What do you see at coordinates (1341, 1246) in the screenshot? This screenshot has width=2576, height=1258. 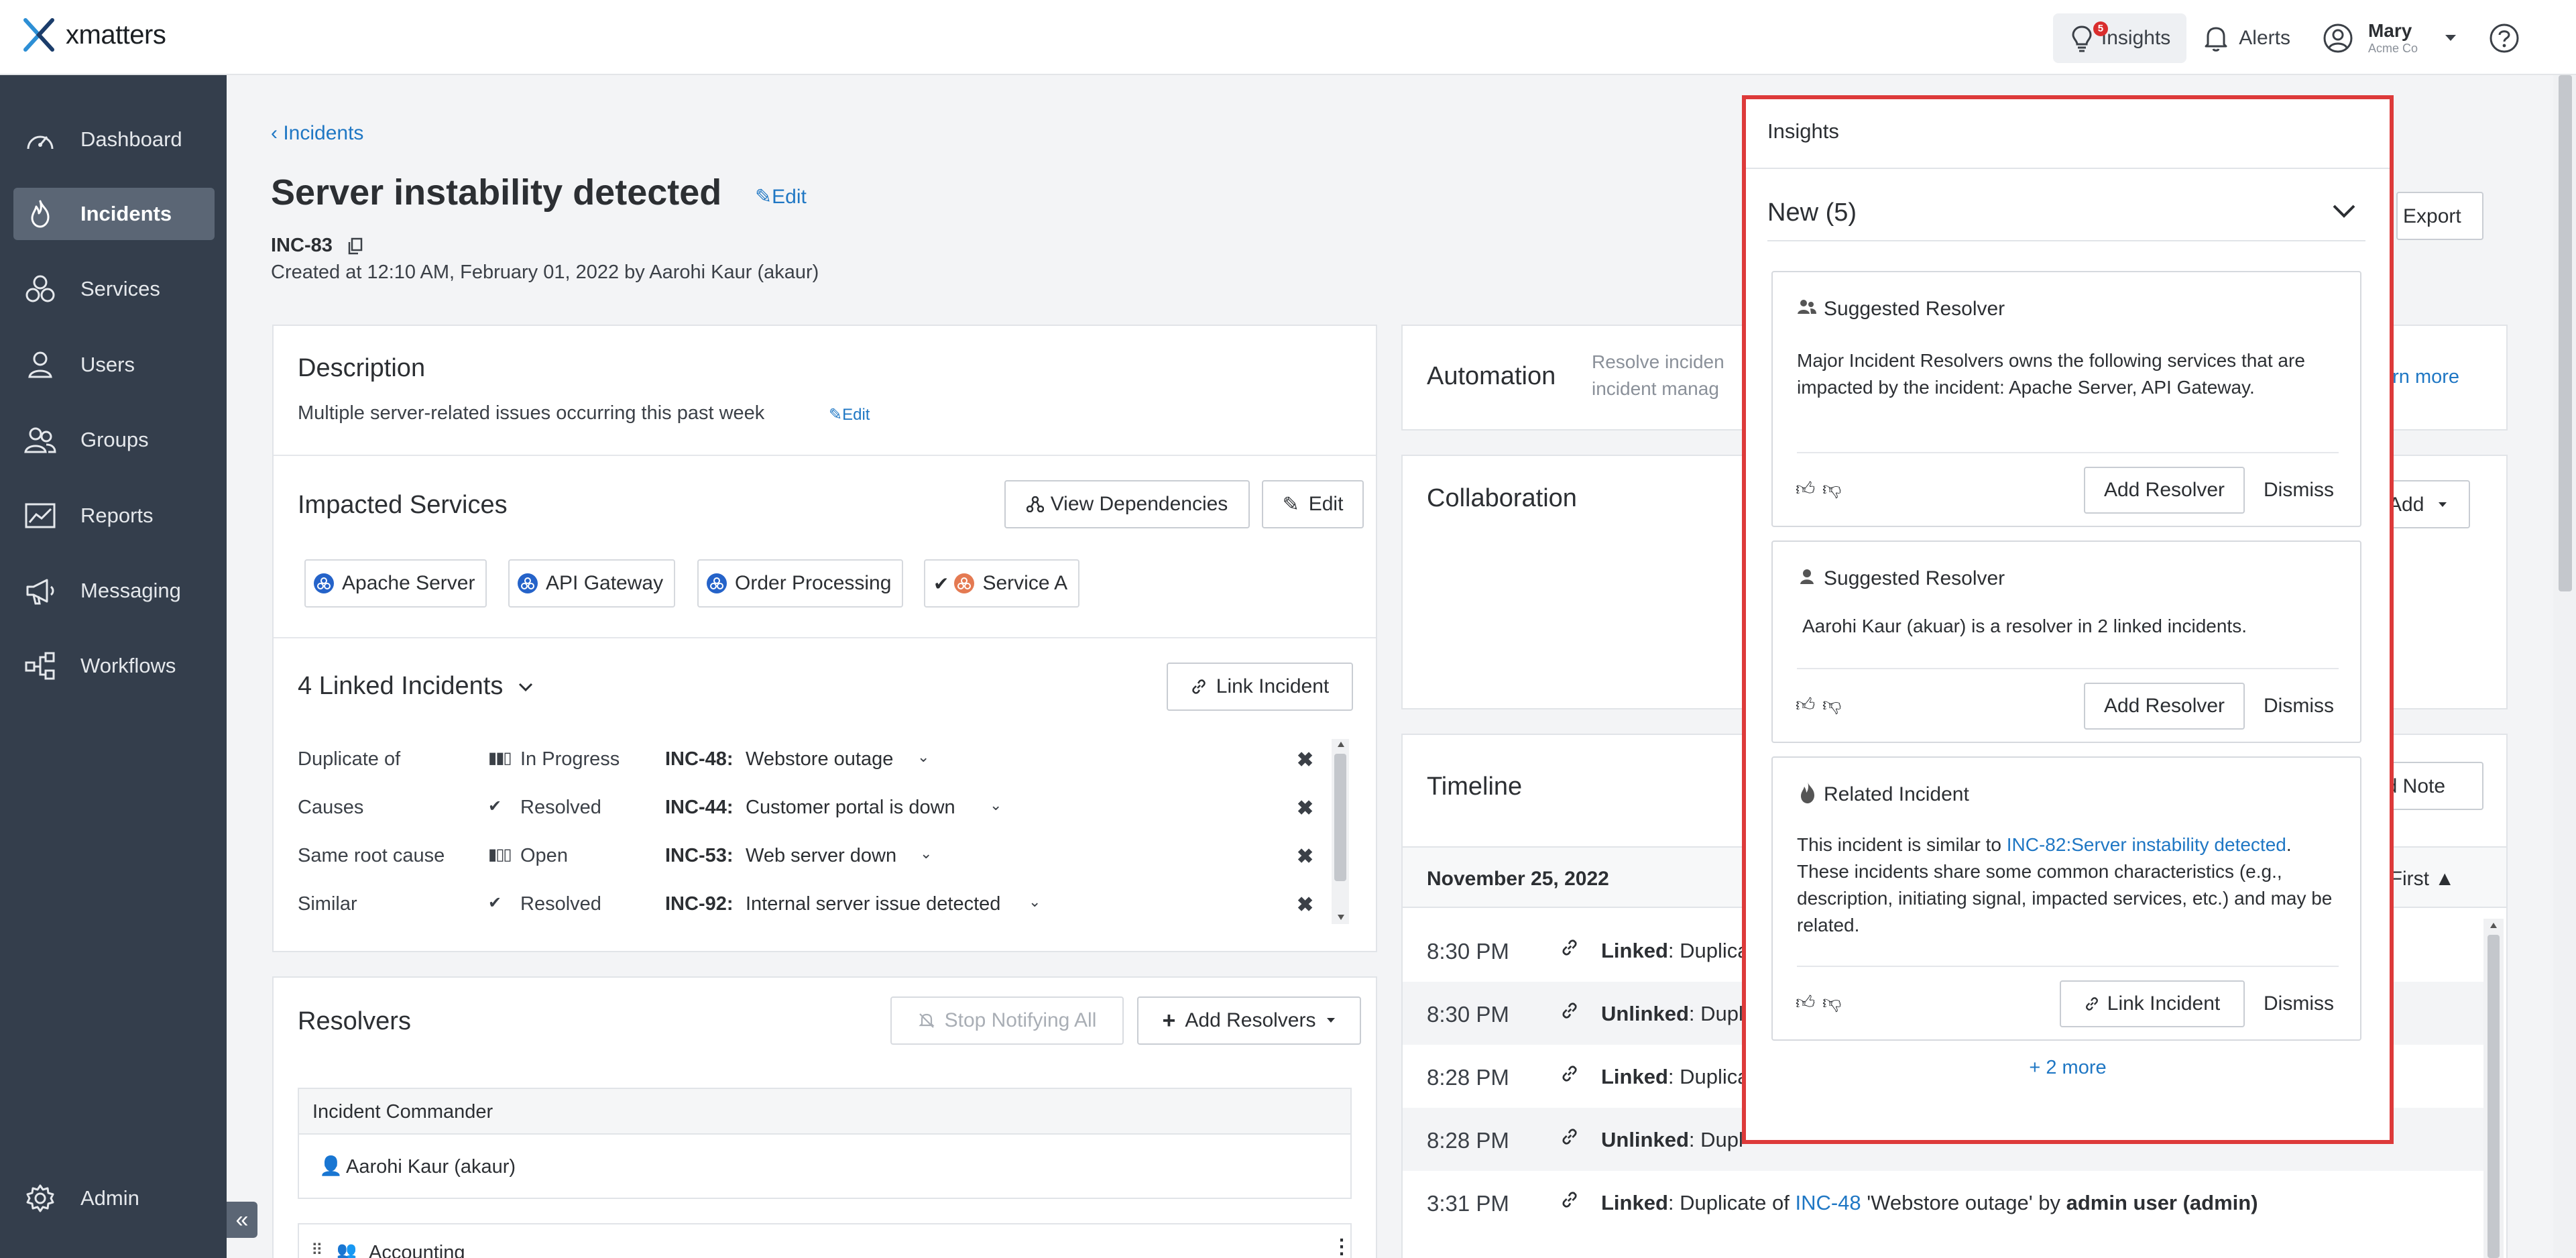 I see `more-options-icon: ⋮` at bounding box center [1341, 1246].